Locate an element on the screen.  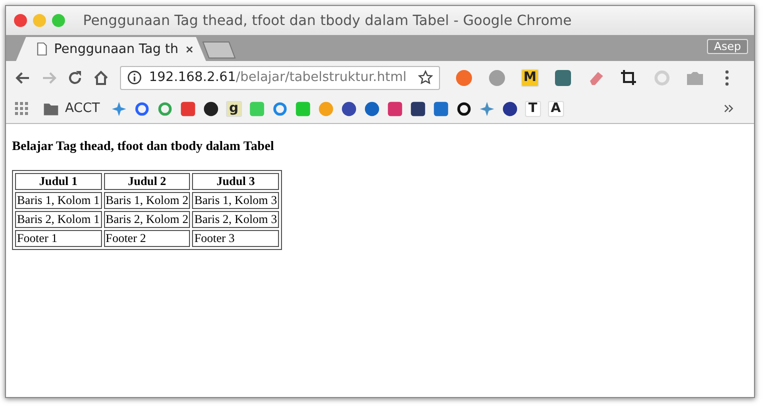
table-header-cell: Judul 3 is located at coordinates (236, 181).